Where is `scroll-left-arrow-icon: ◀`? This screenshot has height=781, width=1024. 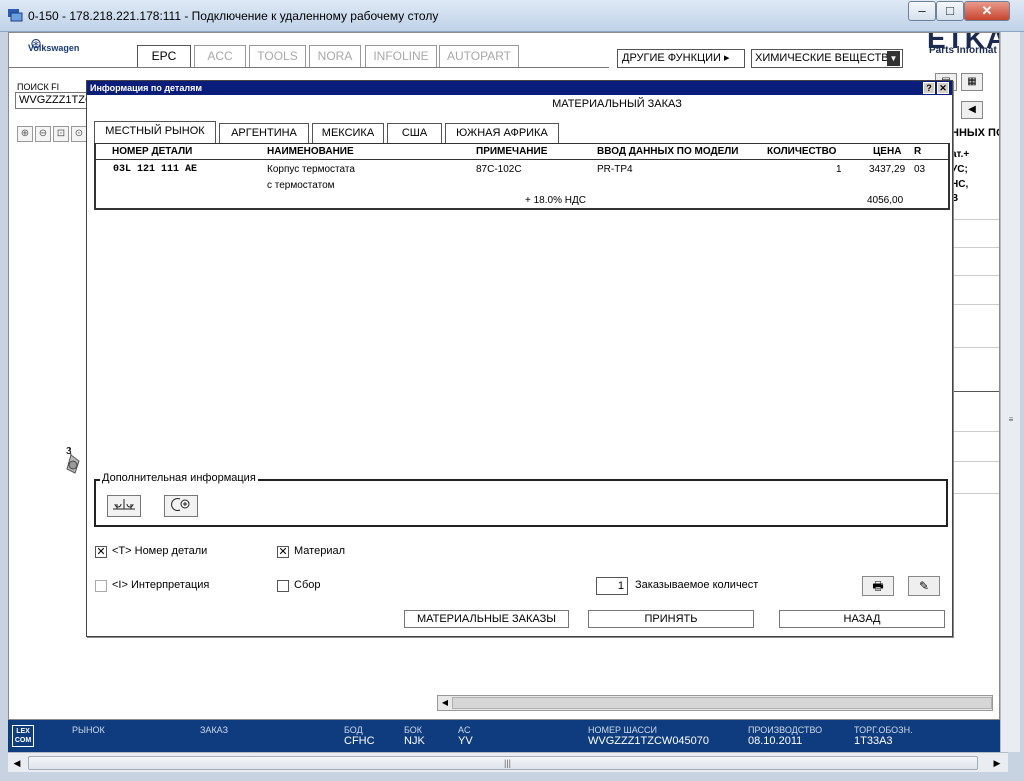 scroll-left-arrow-icon: ◀ is located at coordinates (17, 763).